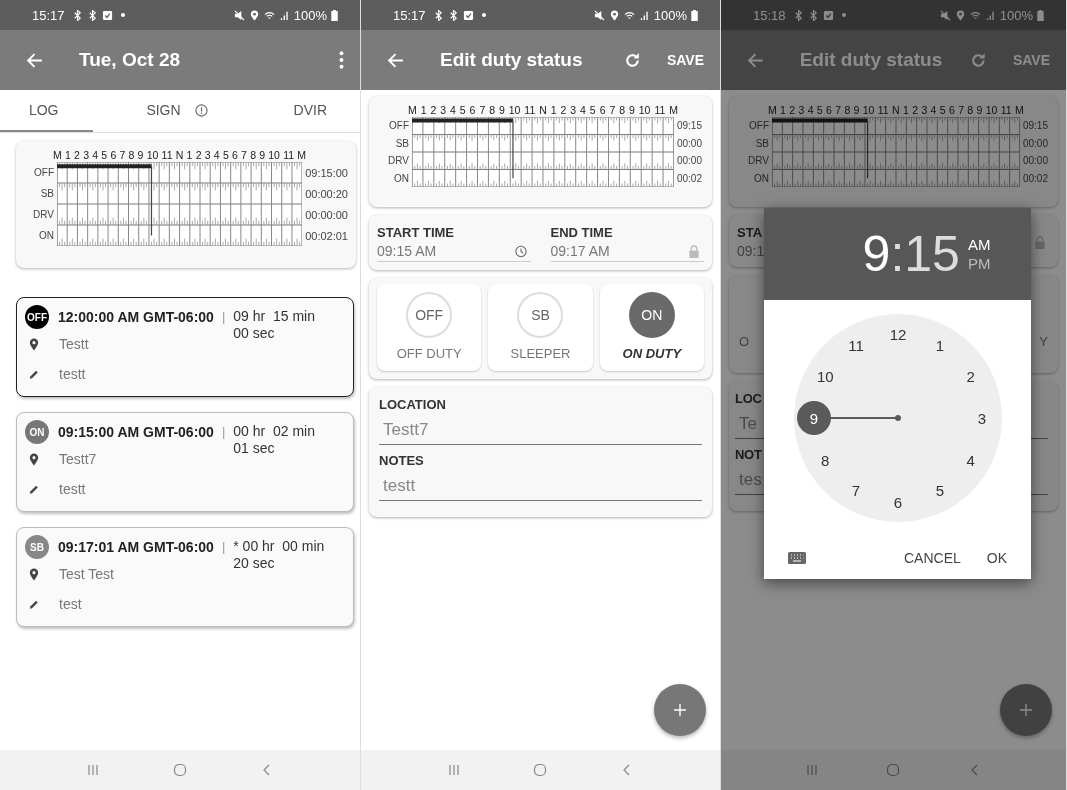 The height and width of the screenshot is (790, 1067). I want to click on field-label: NOT, so click(748, 454).